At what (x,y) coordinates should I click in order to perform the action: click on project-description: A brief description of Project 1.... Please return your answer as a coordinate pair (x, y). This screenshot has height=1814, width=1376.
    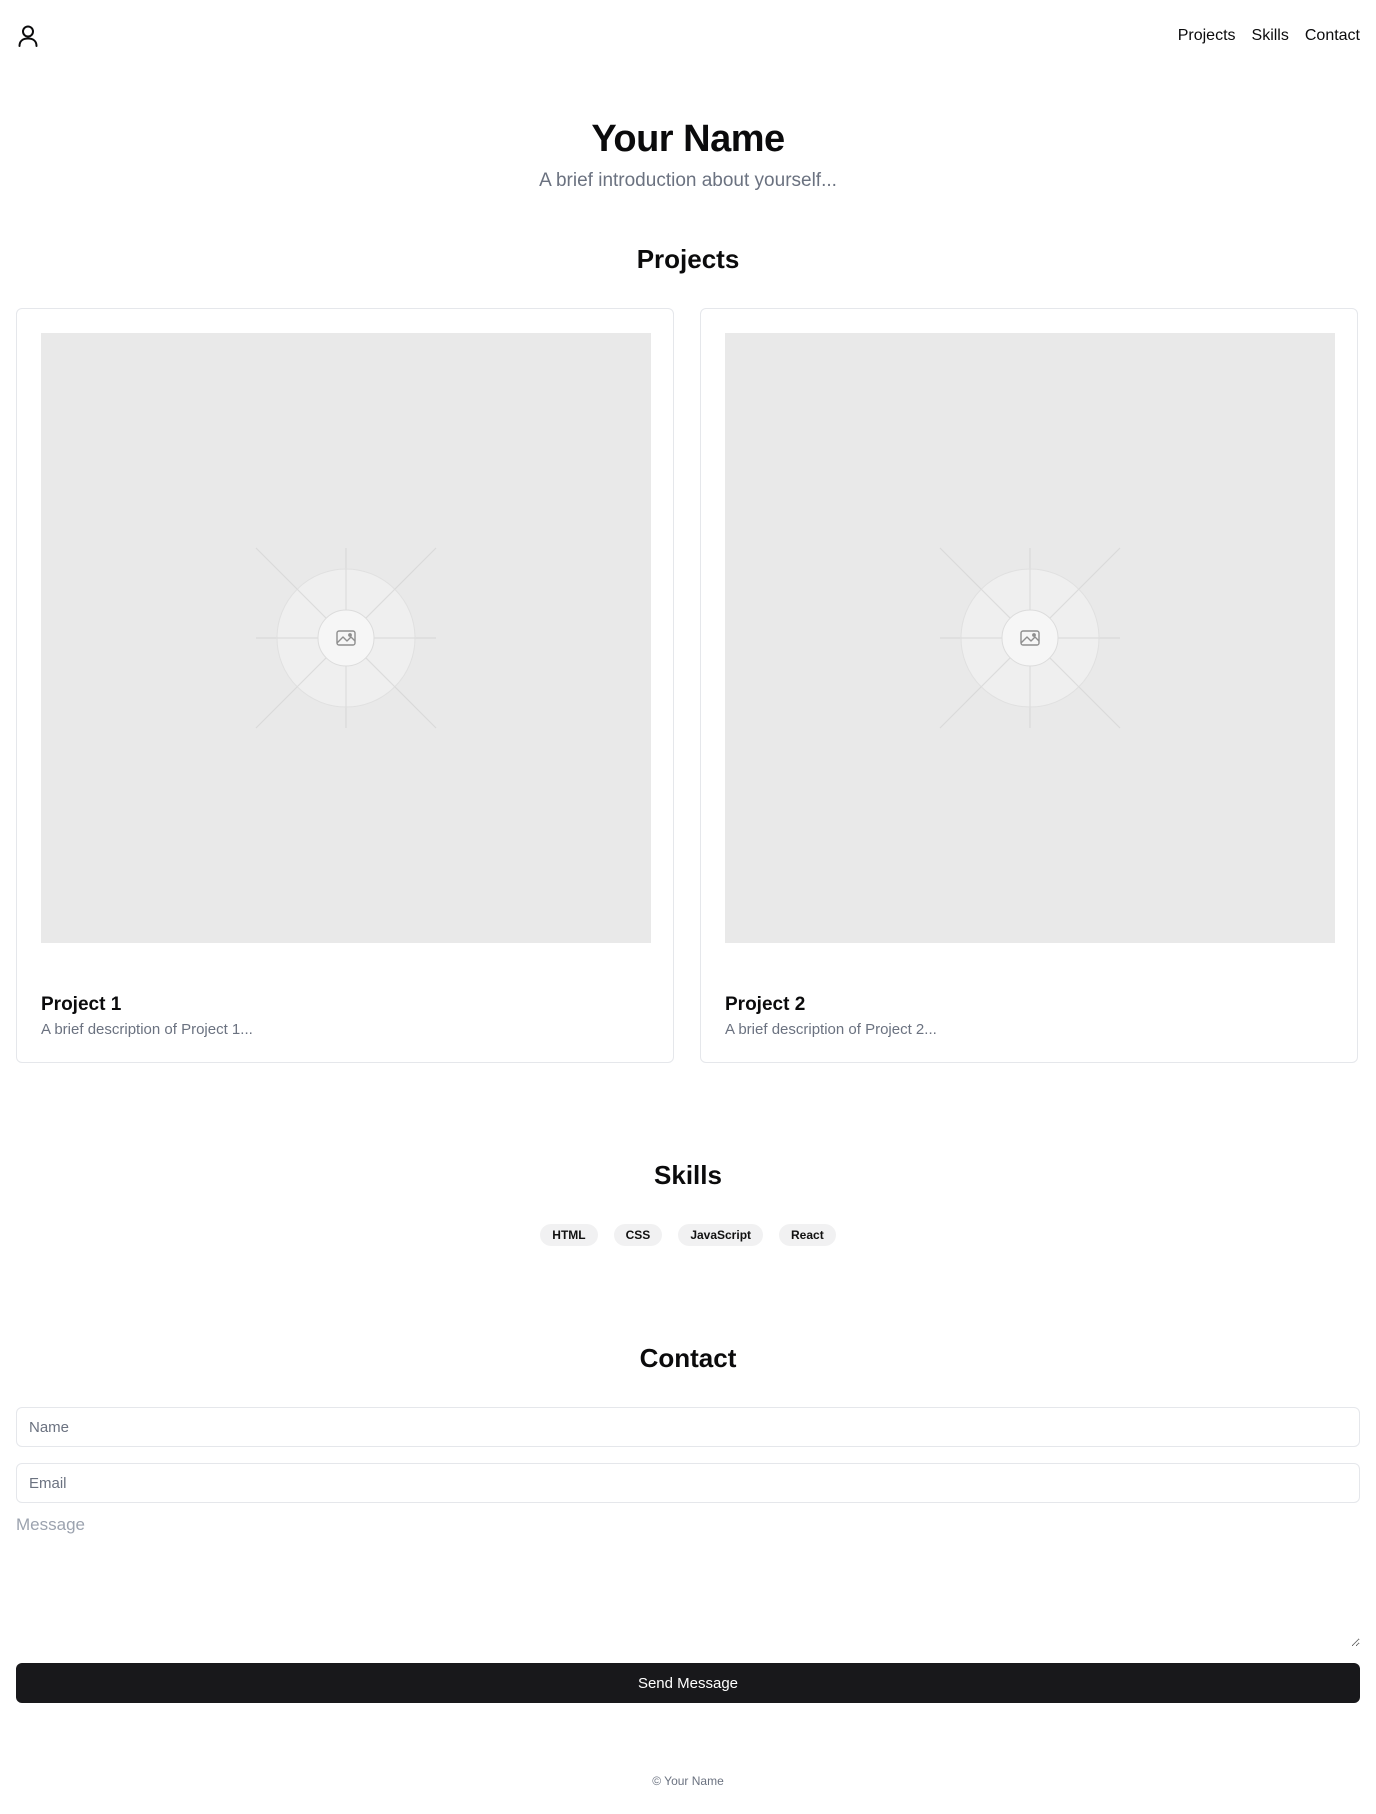
    Looking at the image, I should click on (147, 1029).